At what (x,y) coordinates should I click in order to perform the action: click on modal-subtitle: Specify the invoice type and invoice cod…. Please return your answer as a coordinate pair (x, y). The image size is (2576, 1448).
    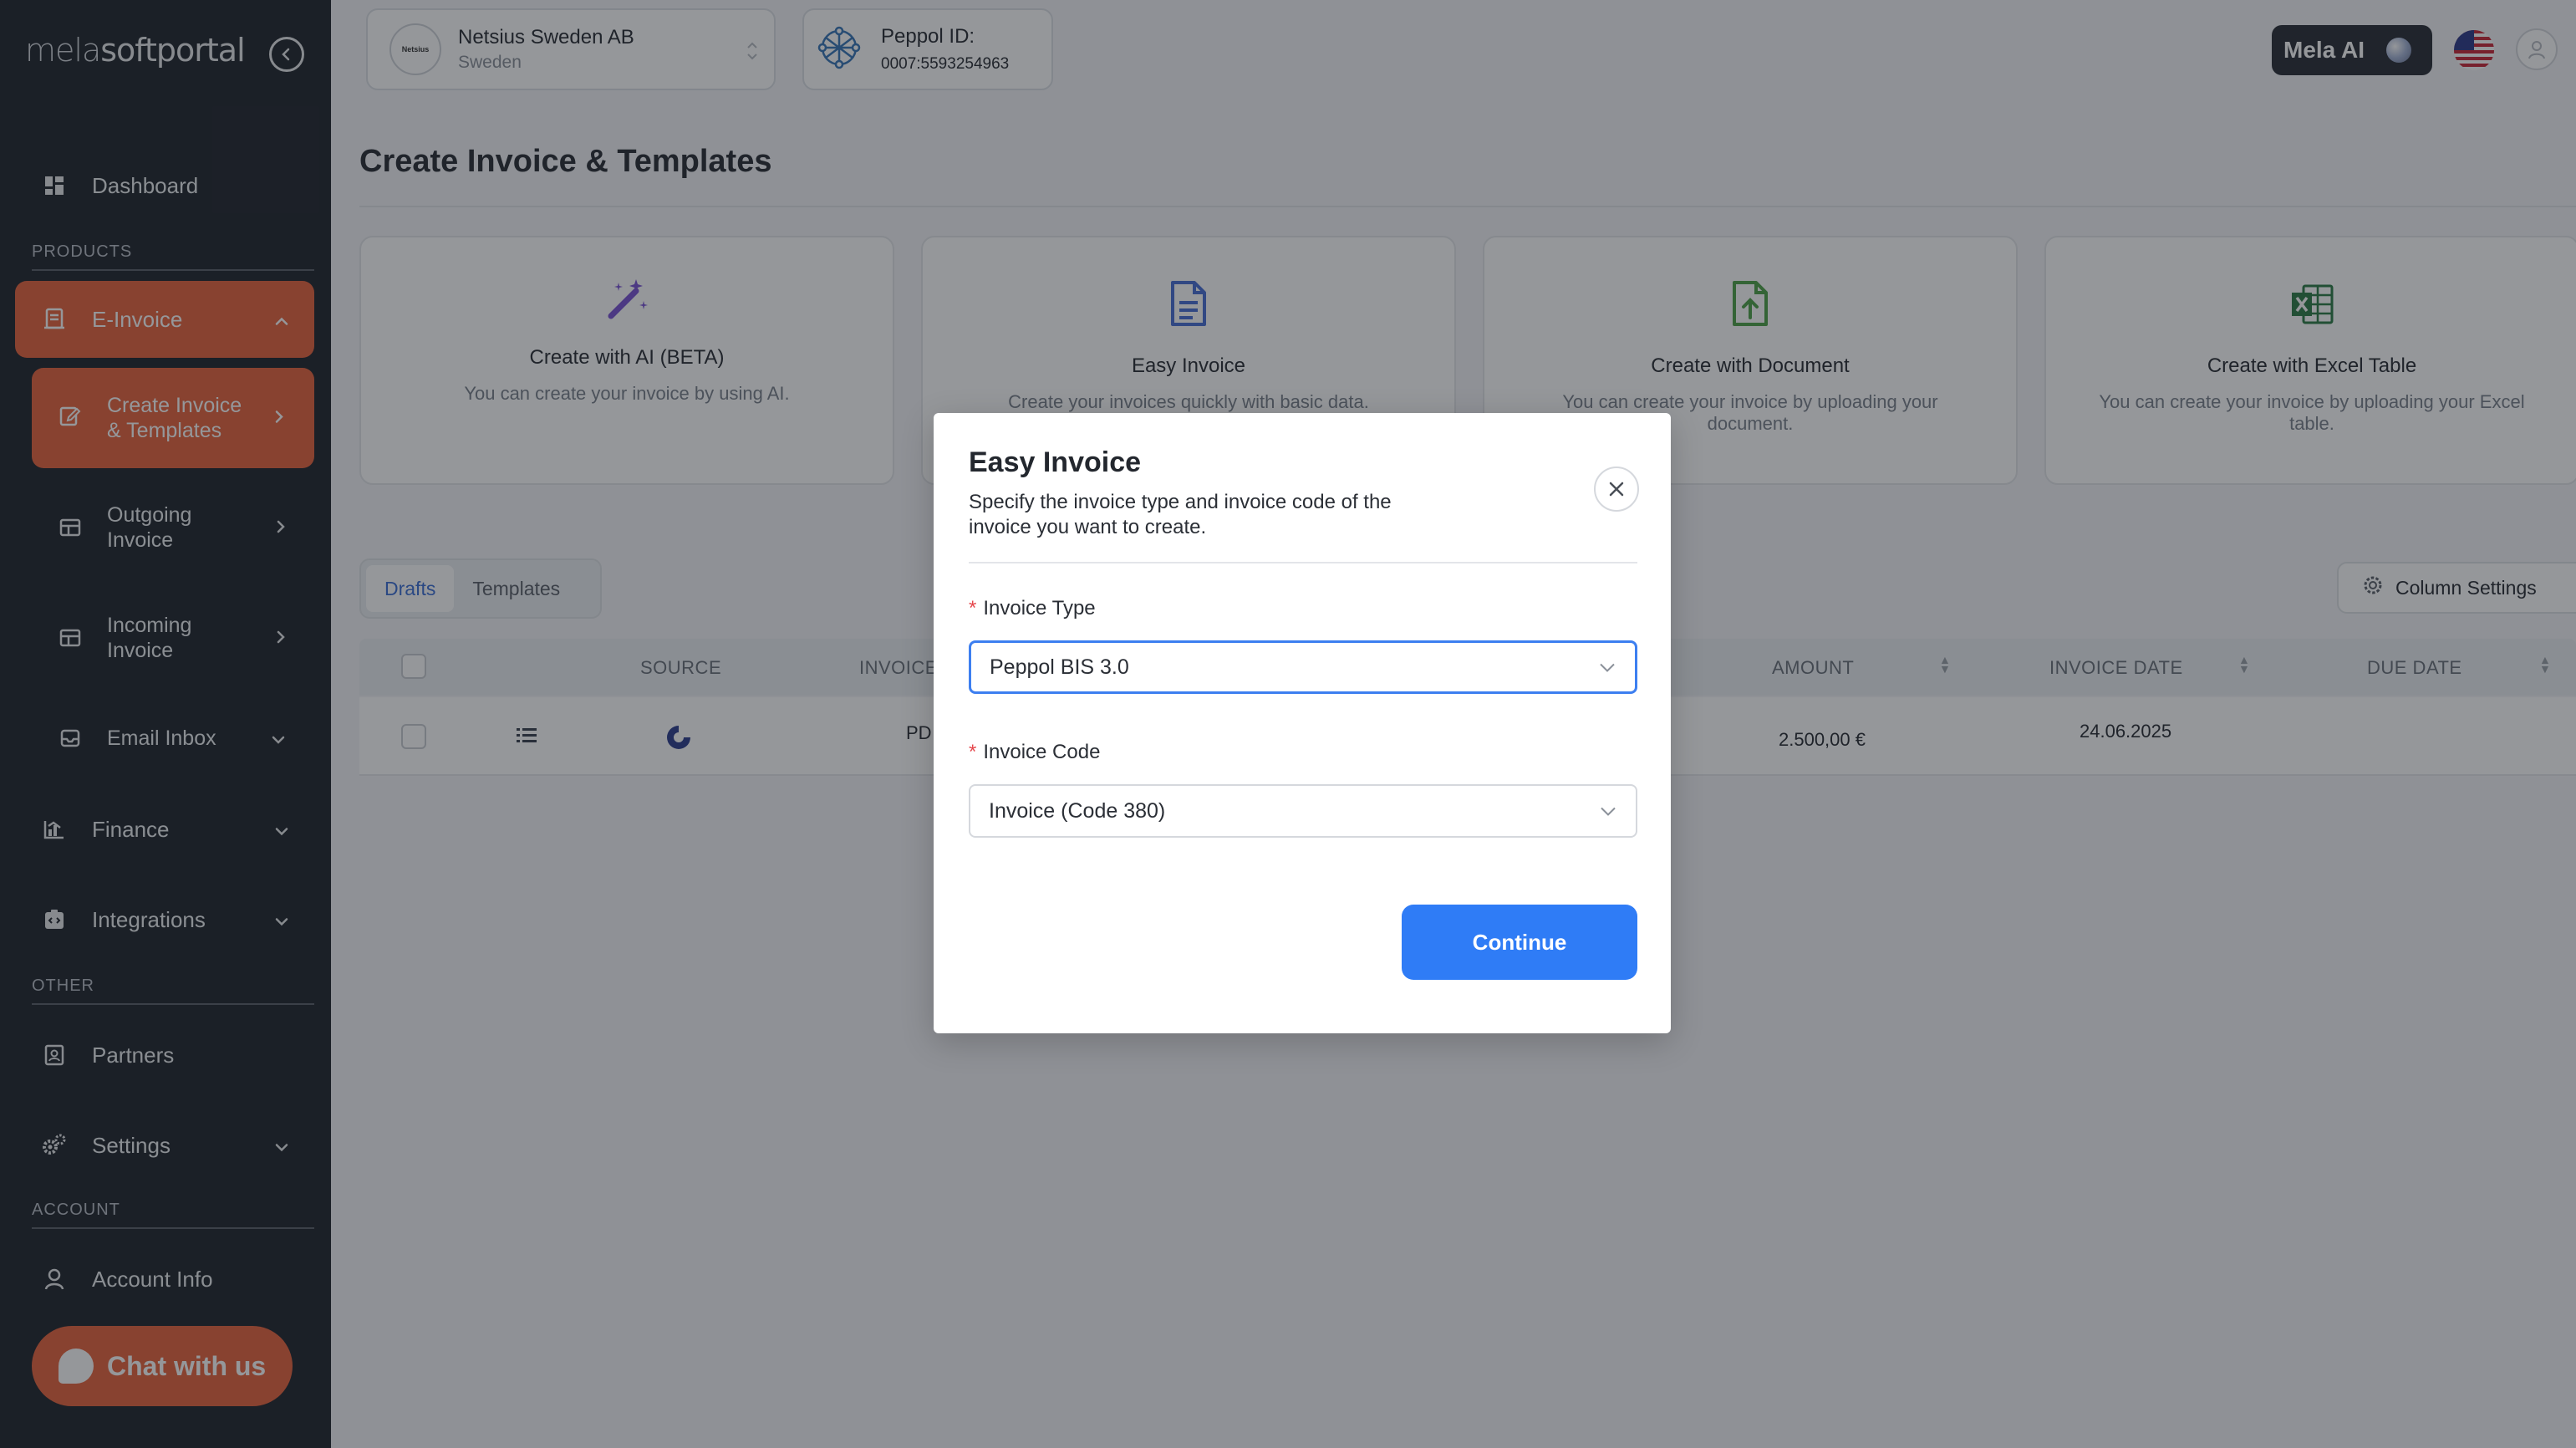
    Looking at the image, I should click on (1180, 514).